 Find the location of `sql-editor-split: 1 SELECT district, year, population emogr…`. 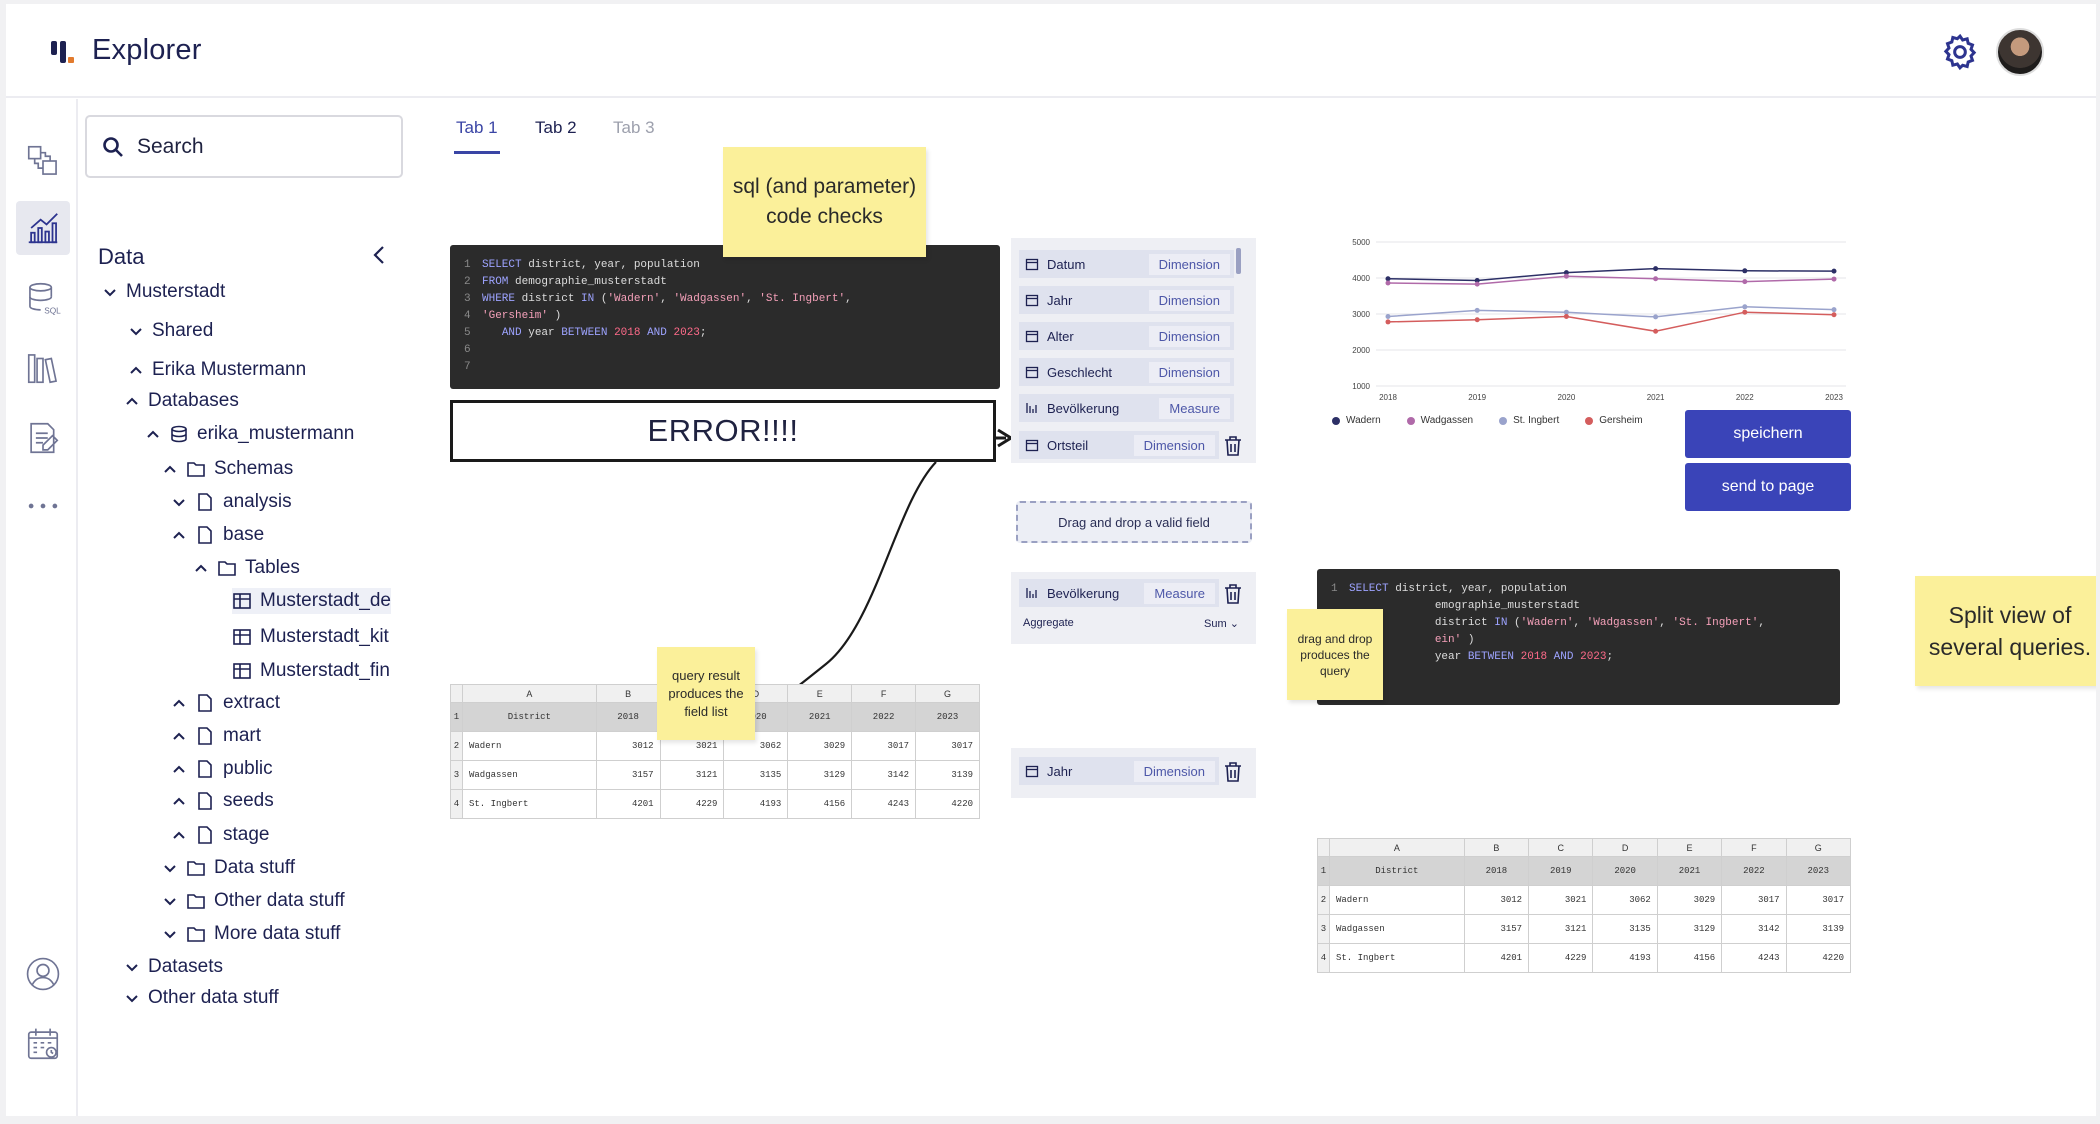

sql-editor-split: 1 SELECT district, year, population emogr… is located at coordinates (1578, 637).